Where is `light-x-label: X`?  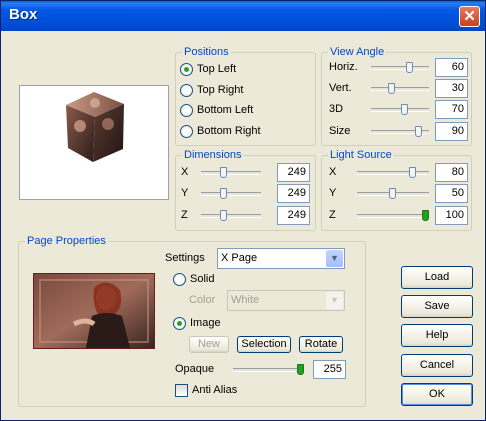 light-x-label: X is located at coordinates (333, 172).